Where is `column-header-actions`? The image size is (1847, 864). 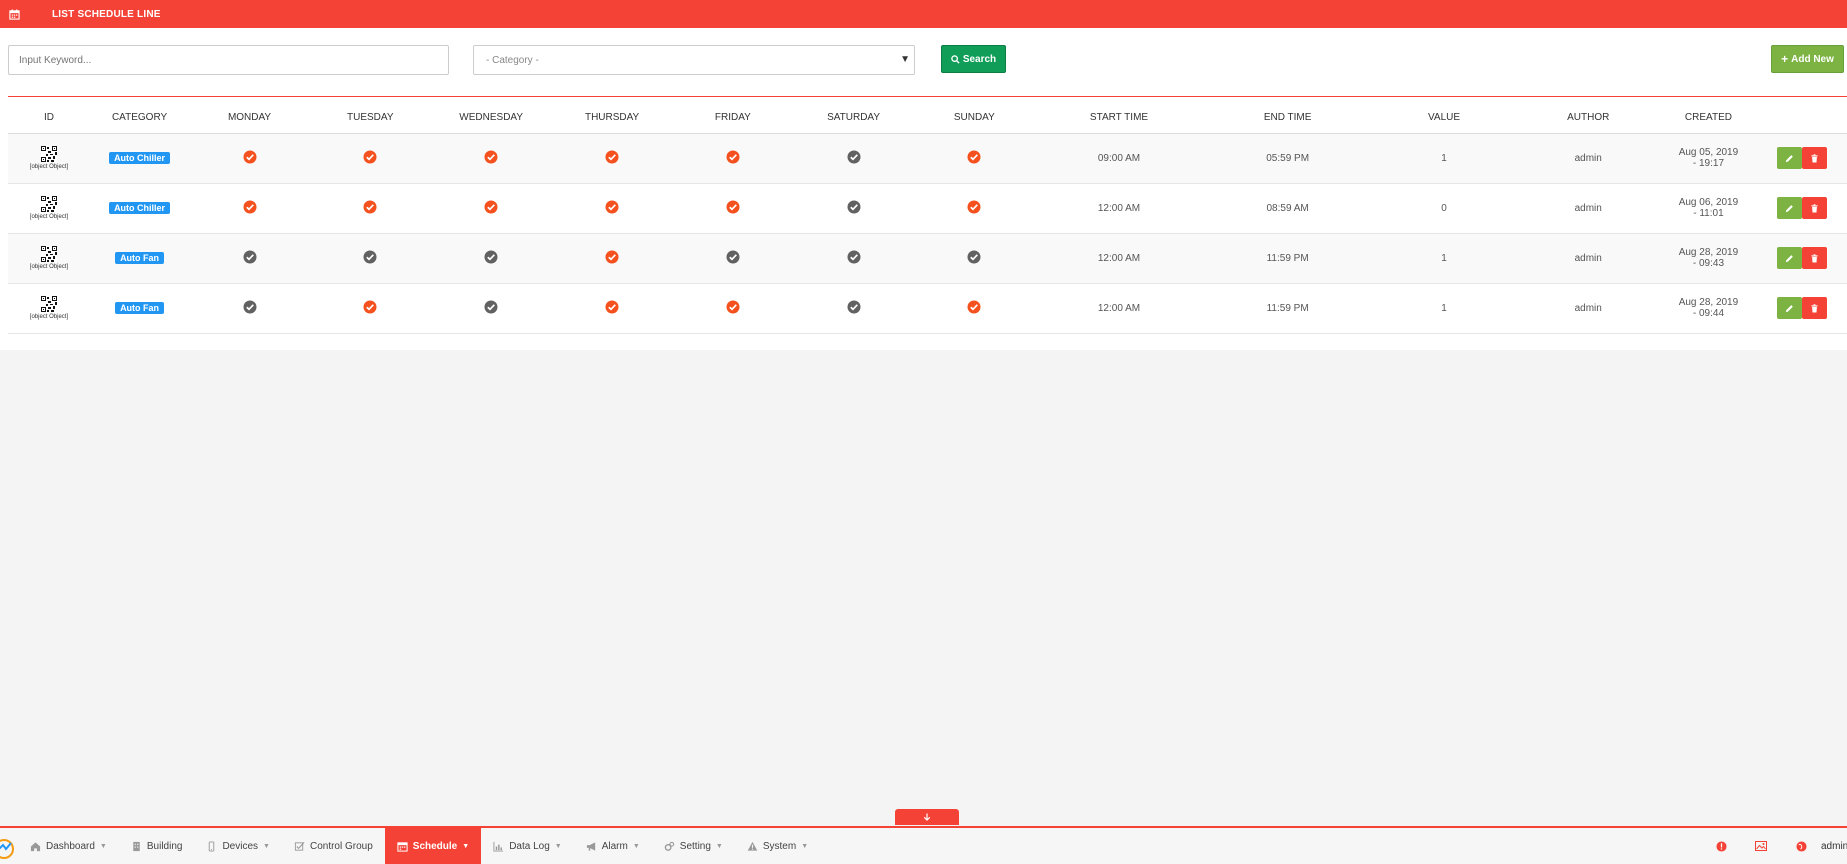 column-header-actions is located at coordinates (1801, 118).